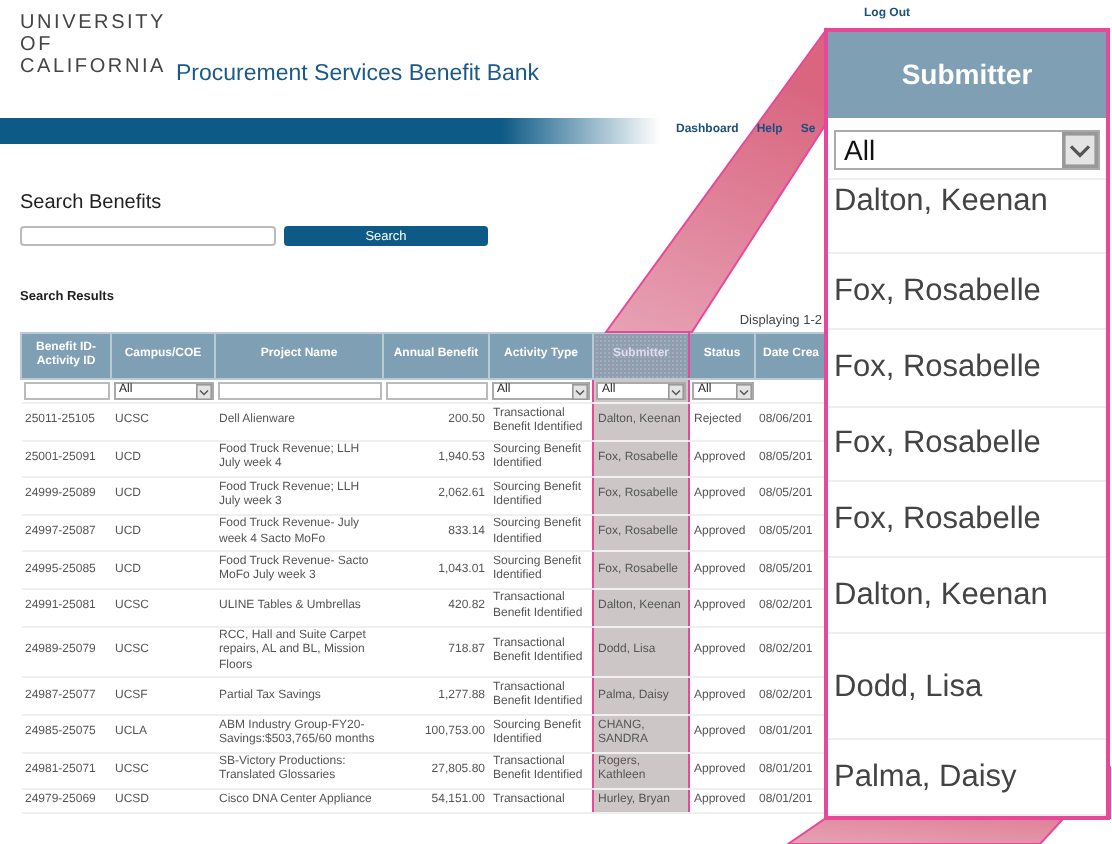 The width and height of the screenshot is (1112, 844). I want to click on column-header: Submitter, so click(967, 75).